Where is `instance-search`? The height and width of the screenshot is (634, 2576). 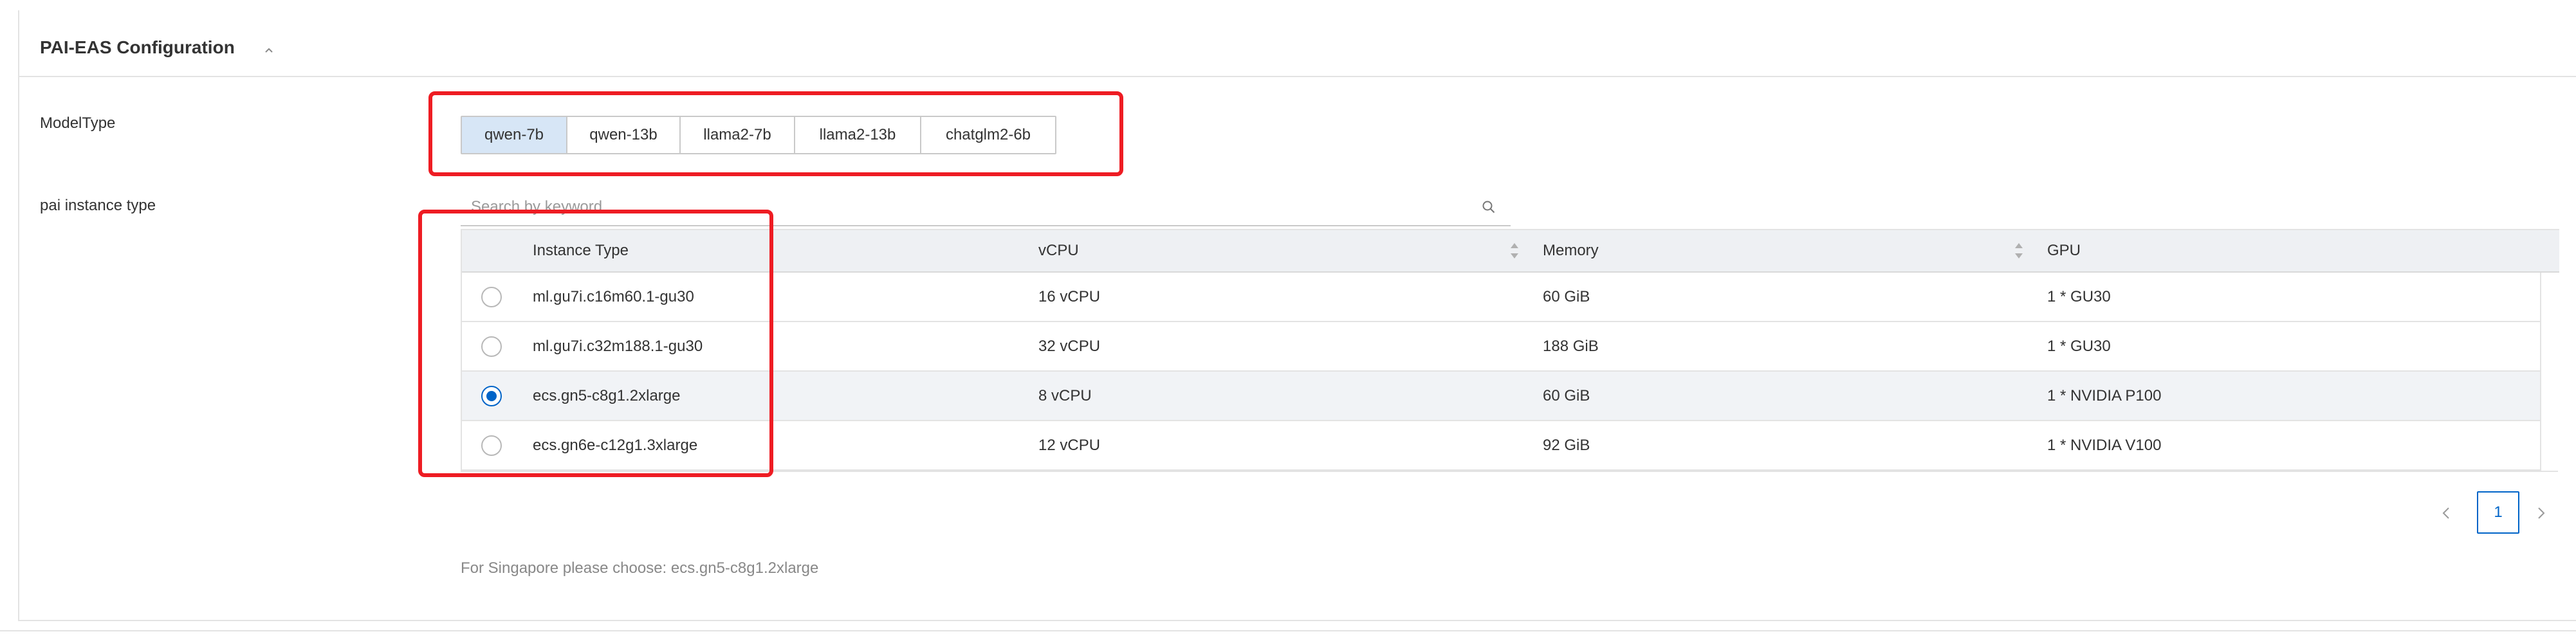 instance-search is located at coordinates (986, 208).